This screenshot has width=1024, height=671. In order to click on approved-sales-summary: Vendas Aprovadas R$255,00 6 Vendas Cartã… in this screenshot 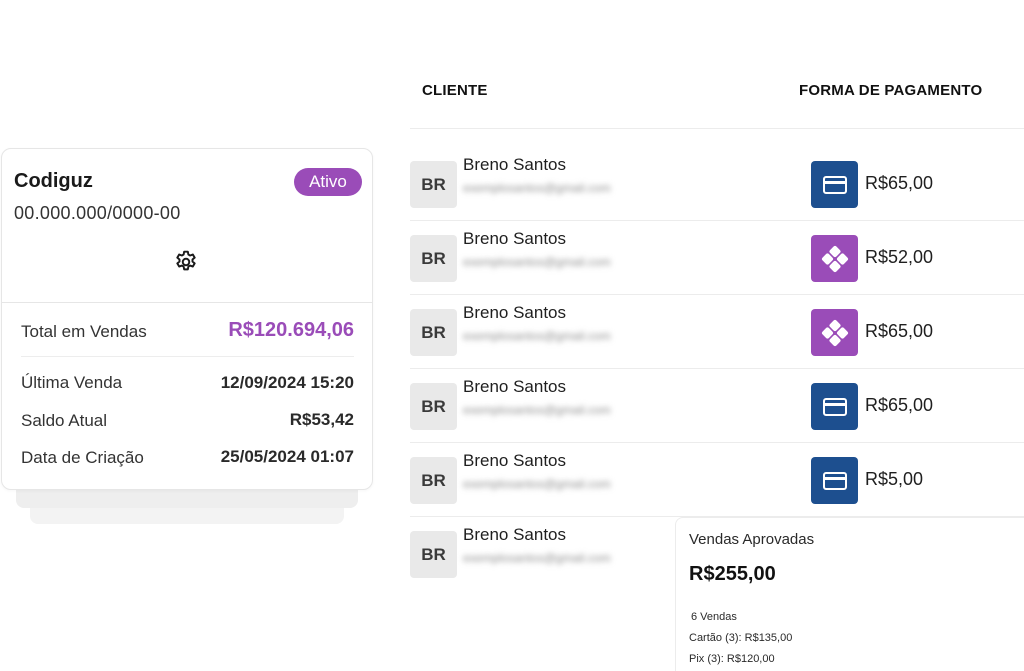, I will do `click(849, 594)`.